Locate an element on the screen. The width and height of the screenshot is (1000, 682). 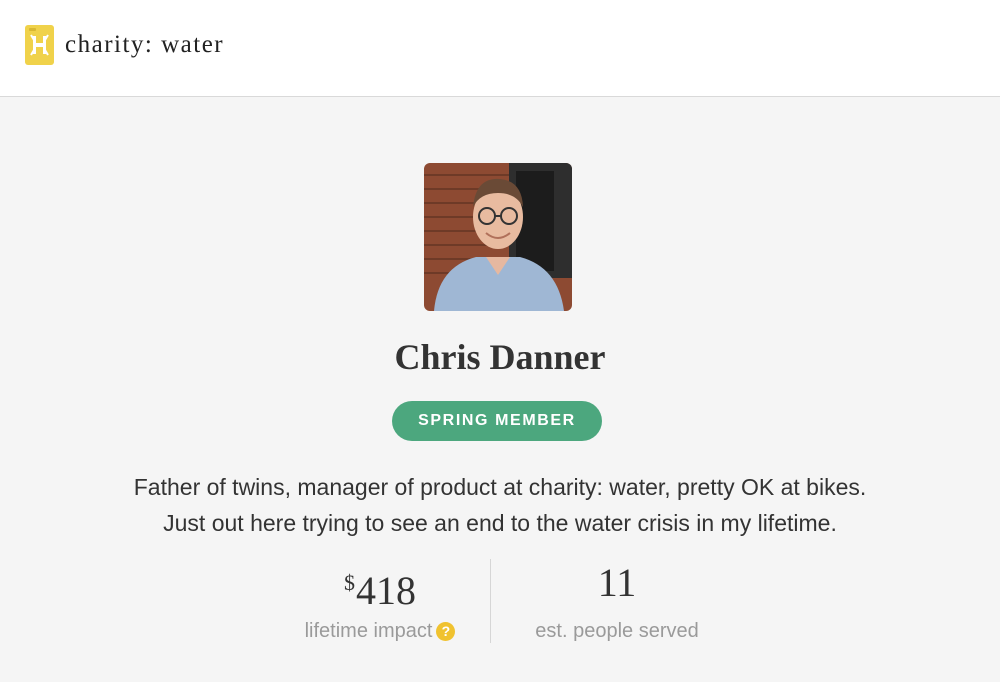
people-served-label: est. people served is located at coordinates (617, 631).